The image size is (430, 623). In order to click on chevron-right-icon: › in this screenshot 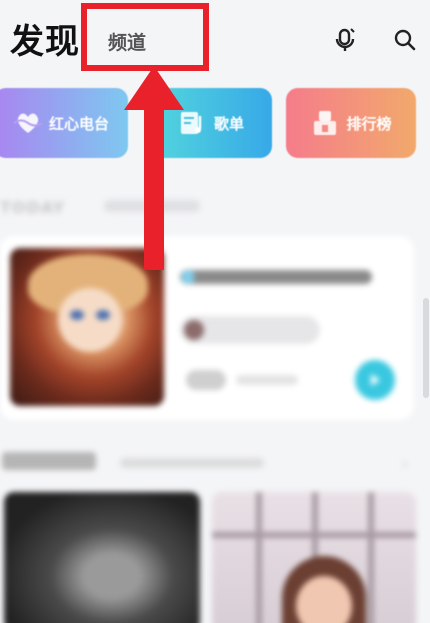, I will do `click(405, 463)`.